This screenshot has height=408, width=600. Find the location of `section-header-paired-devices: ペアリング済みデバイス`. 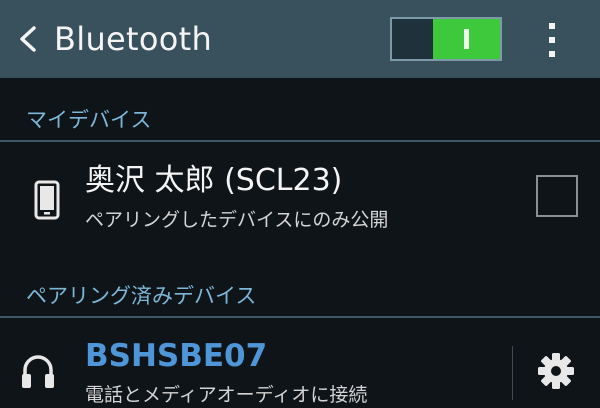

section-header-paired-devices: ペアリング済みデバイス is located at coordinates (141, 296).